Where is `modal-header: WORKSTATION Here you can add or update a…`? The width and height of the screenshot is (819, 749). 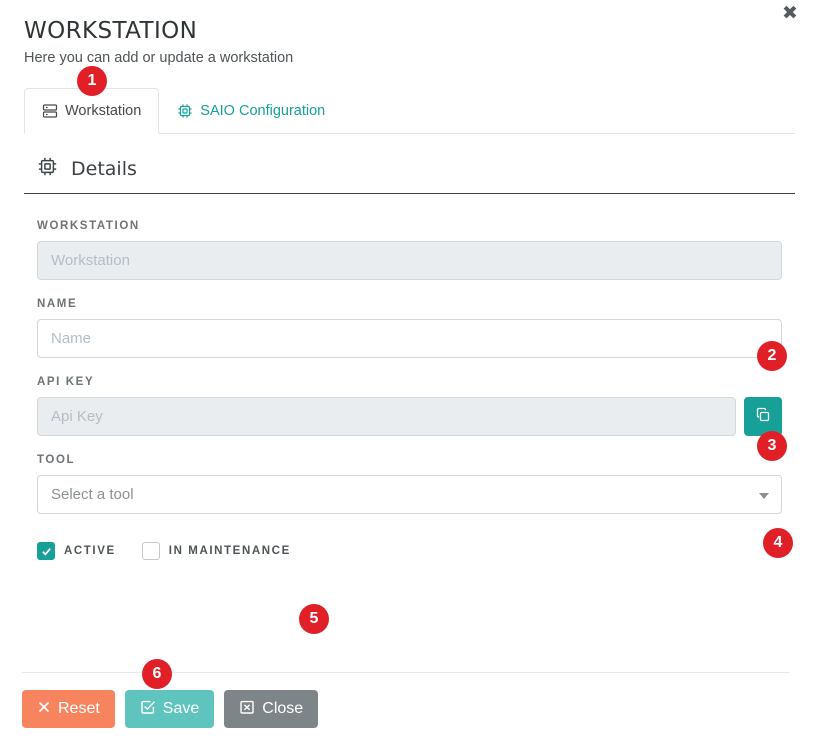
modal-header: WORKSTATION Here you can add or update a… is located at coordinates (409, 33).